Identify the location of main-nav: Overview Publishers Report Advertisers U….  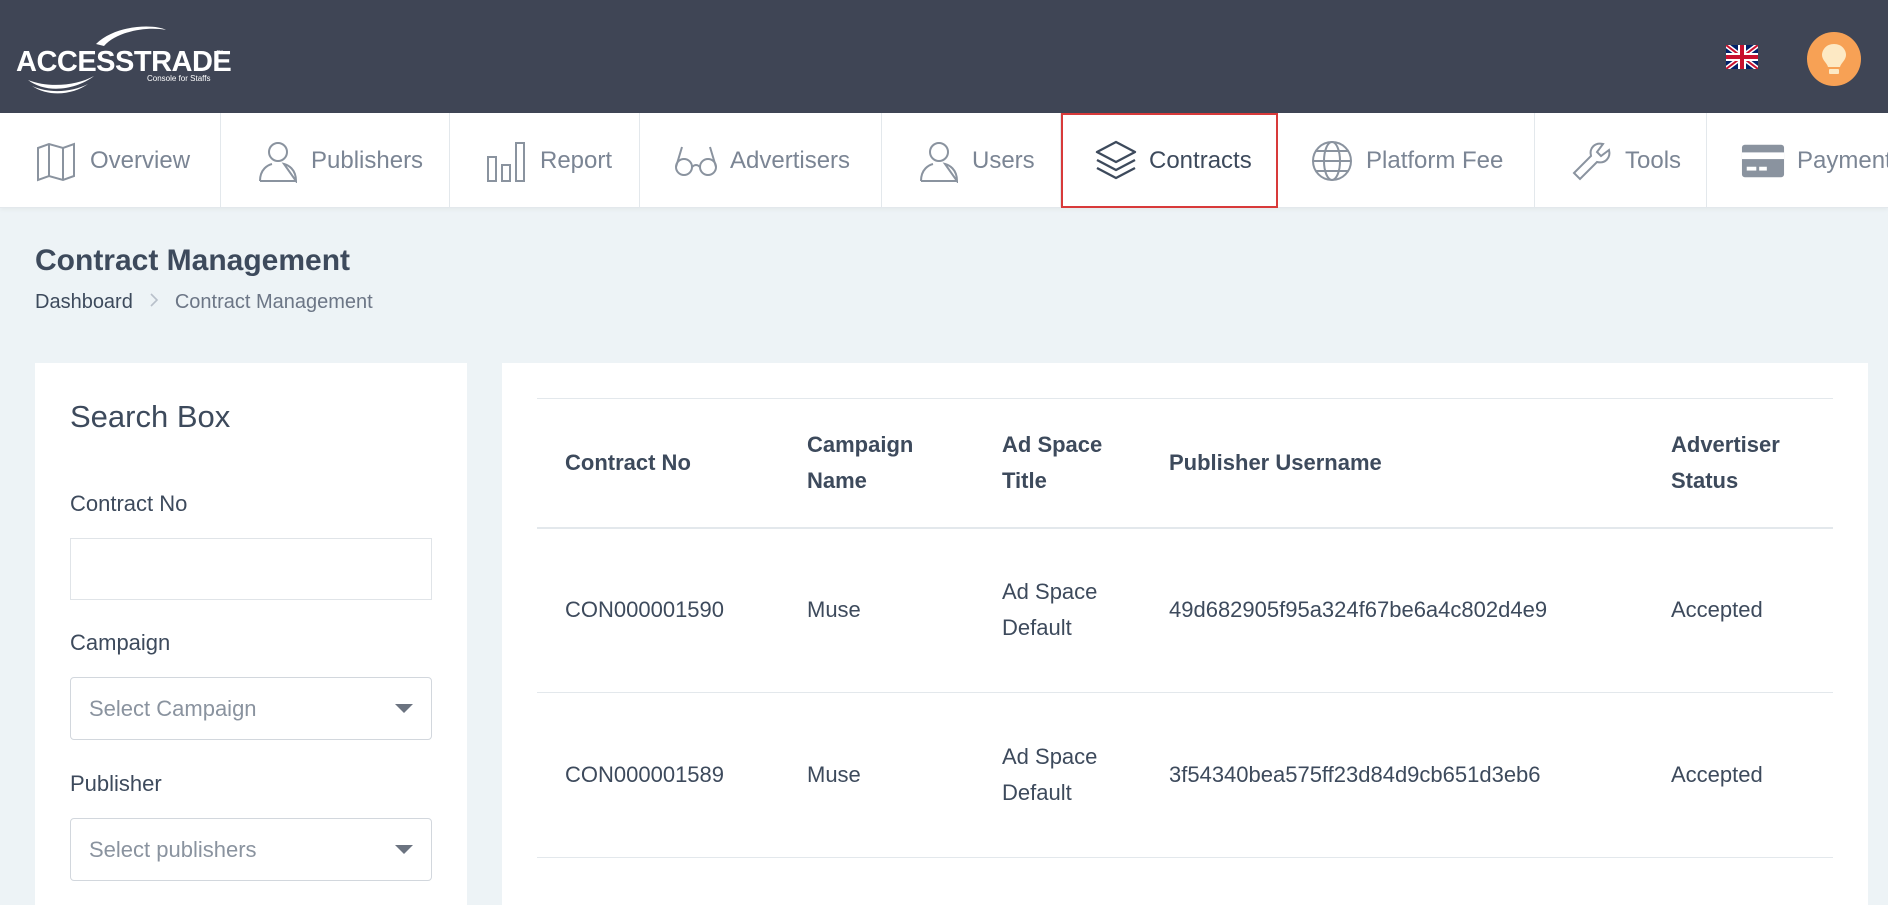
(944, 160).